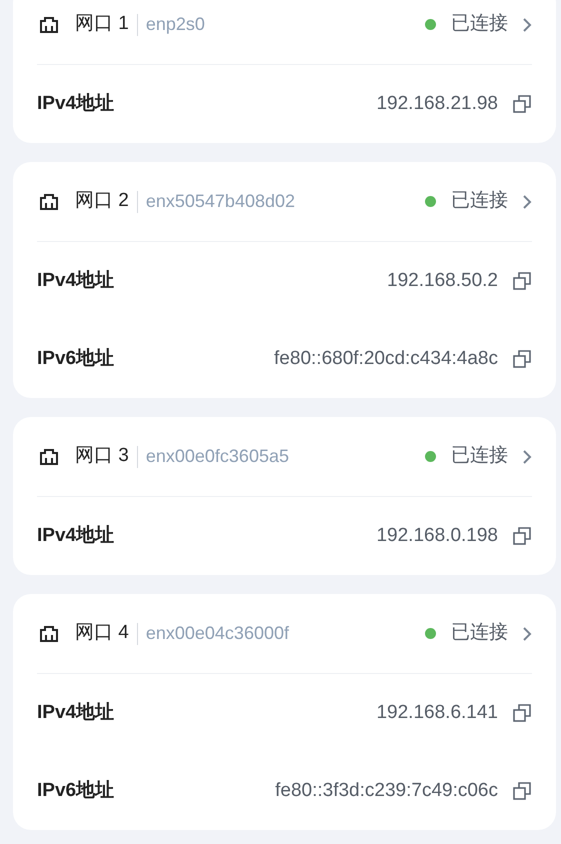 The width and height of the screenshot is (561, 844). I want to click on address-value: 192.168.50.2, so click(442, 280).